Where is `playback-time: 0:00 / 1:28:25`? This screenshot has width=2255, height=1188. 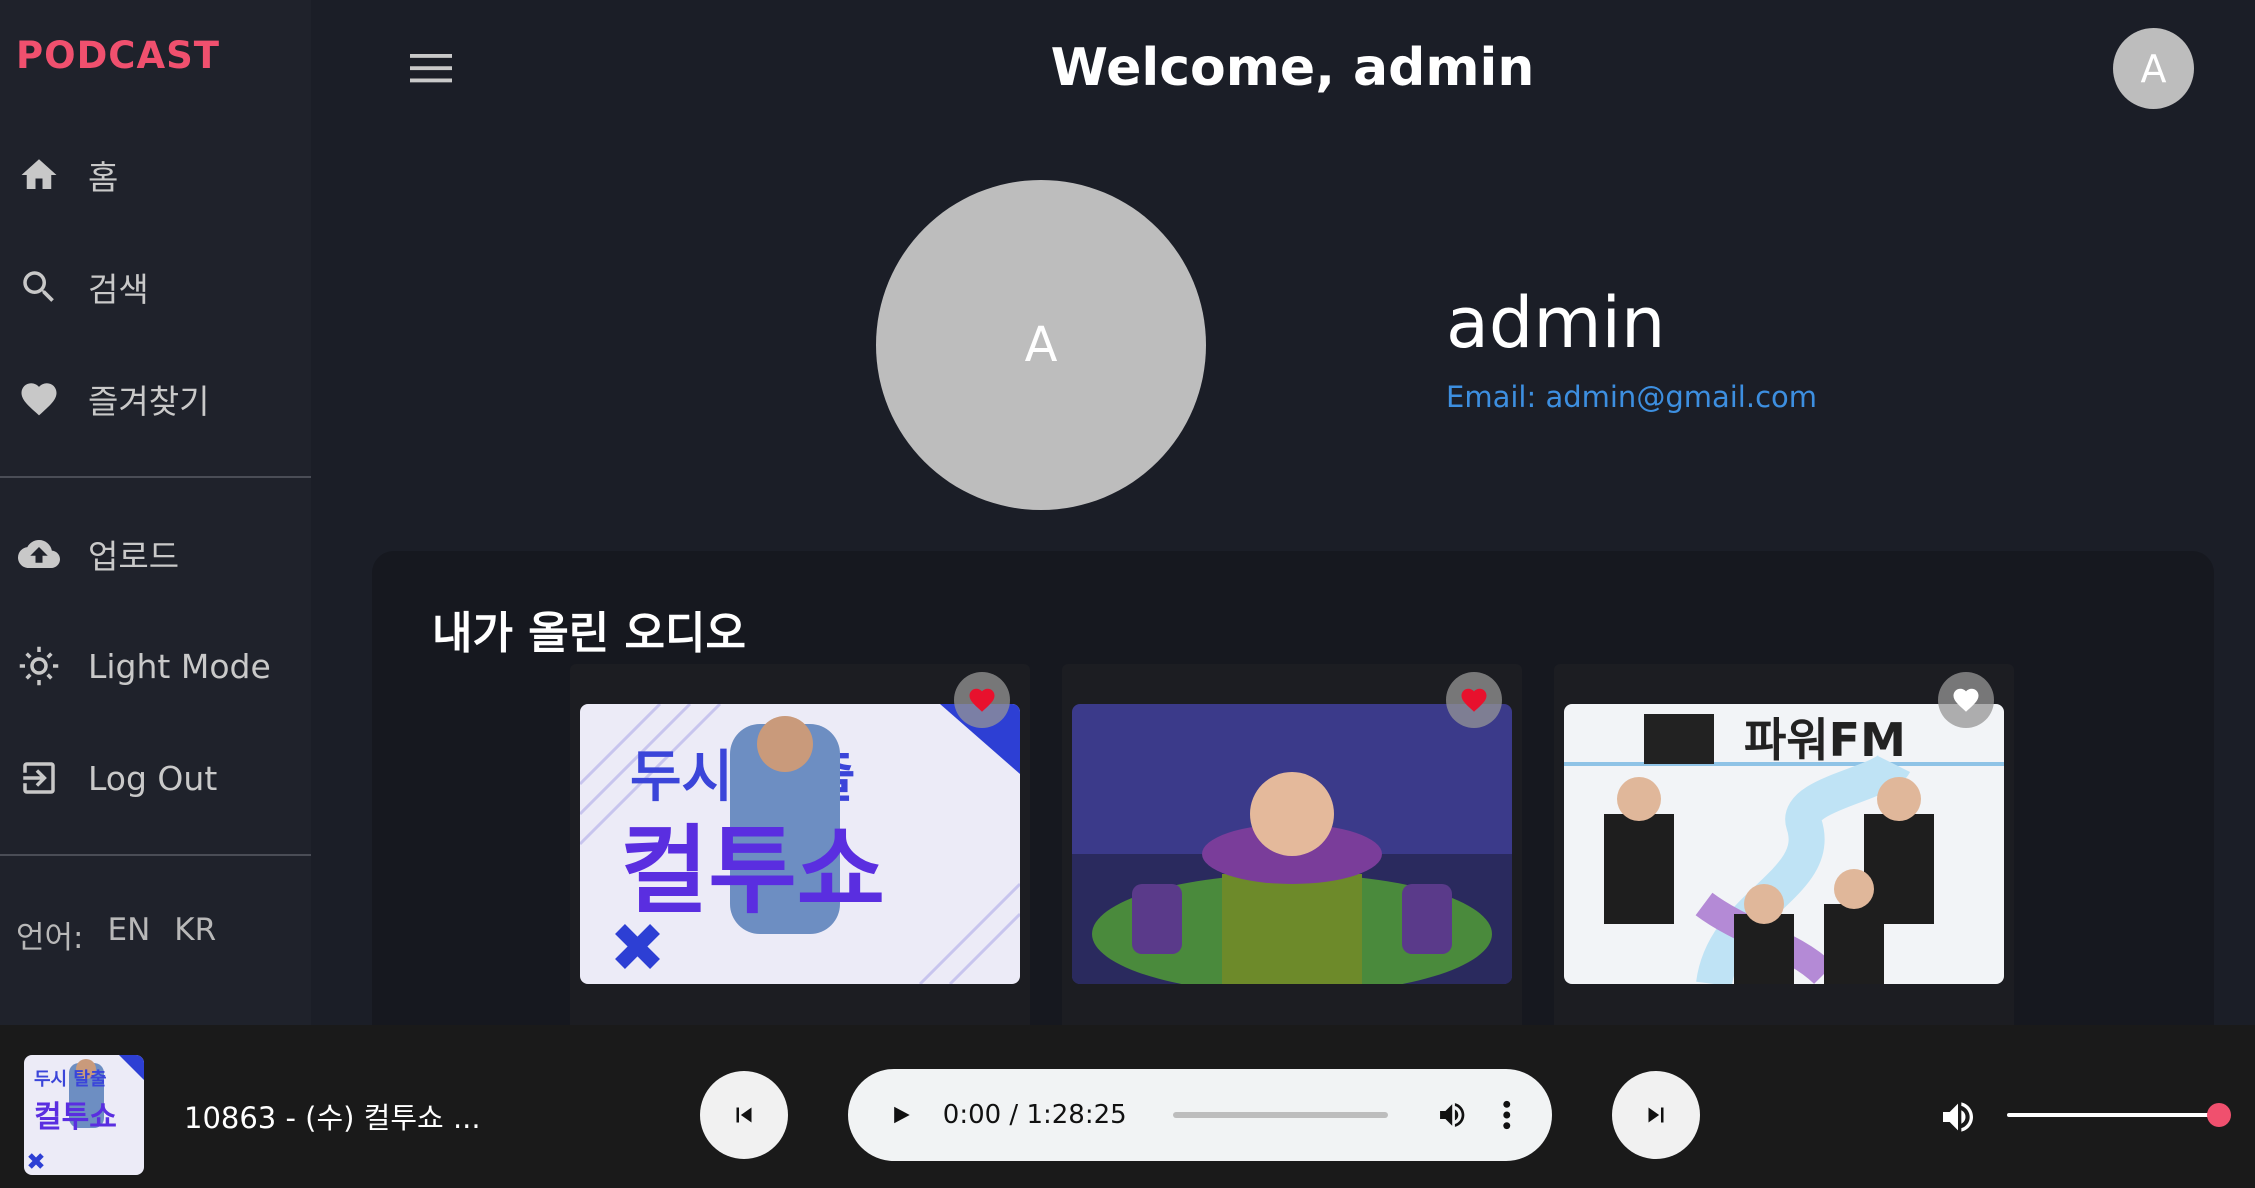 playback-time: 0:00 / 1:28:25 is located at coordinates (1034, 1115).